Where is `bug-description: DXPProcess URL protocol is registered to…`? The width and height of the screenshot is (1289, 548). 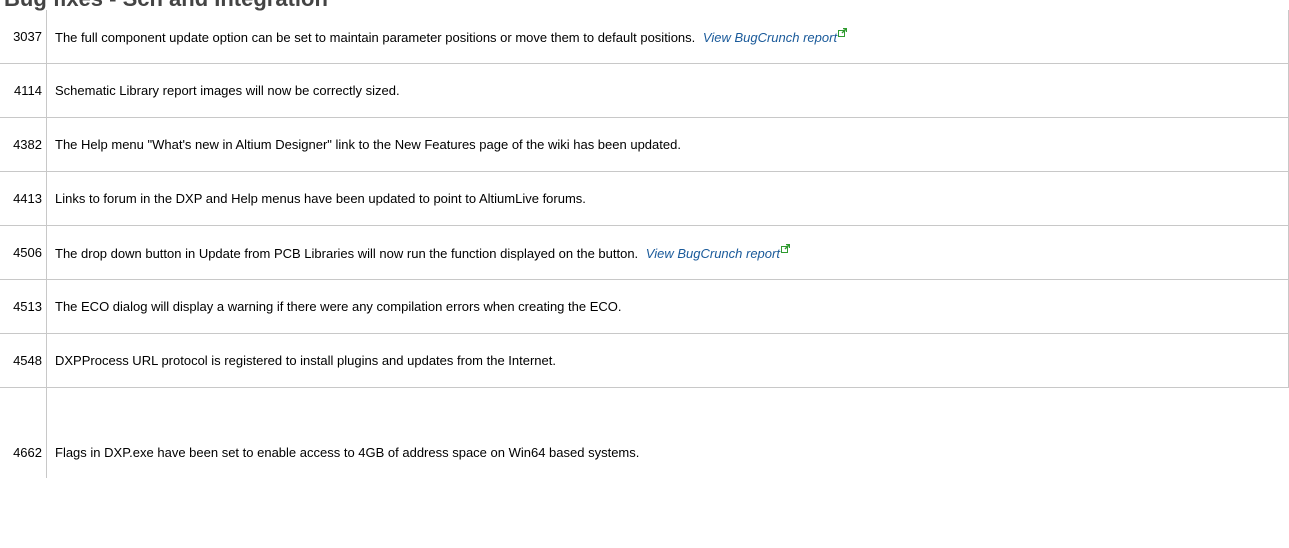
bug-description: DXPProcess URL protocol is registered to… is located at coordinates (305, 360).